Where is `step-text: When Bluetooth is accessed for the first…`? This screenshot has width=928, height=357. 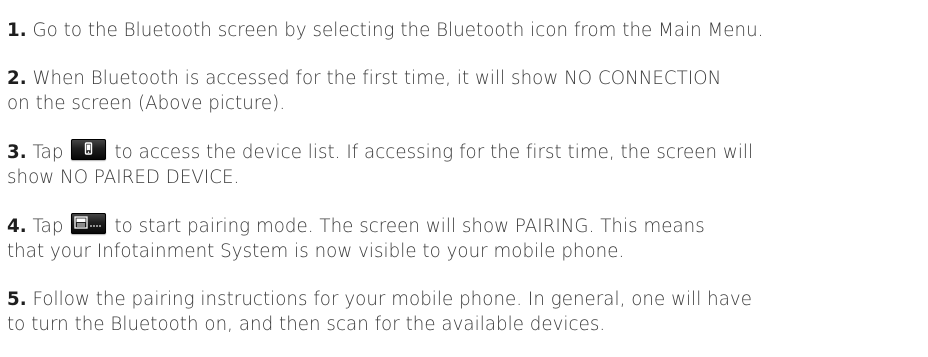
step-text: When Bluetooth is accessed for the first… is located at coordinates (377, 78).